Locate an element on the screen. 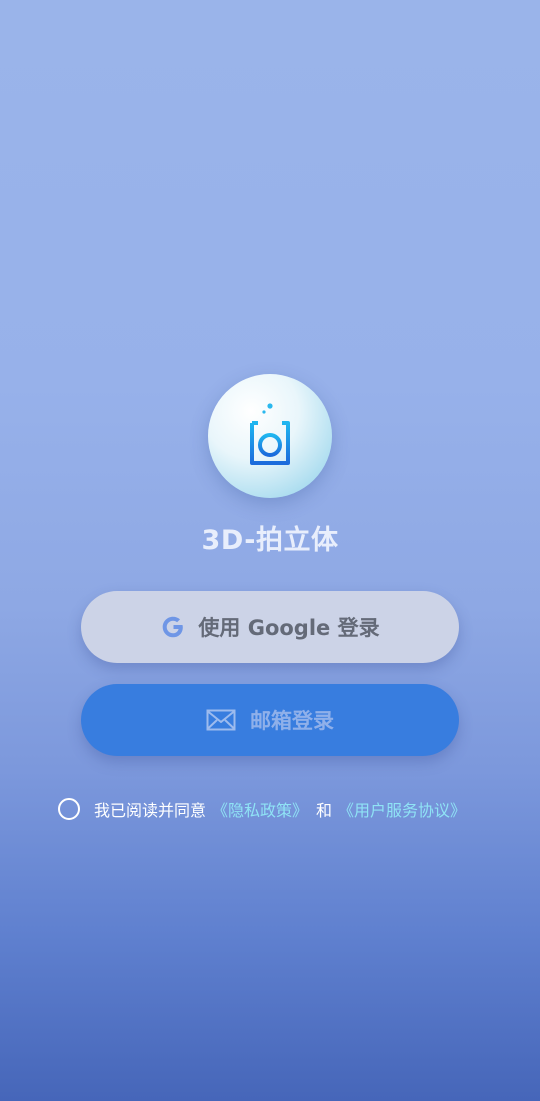 Image resolution: width=540 pixels, height=1101 pixels. google-icon is located at coordinates (173, 627).